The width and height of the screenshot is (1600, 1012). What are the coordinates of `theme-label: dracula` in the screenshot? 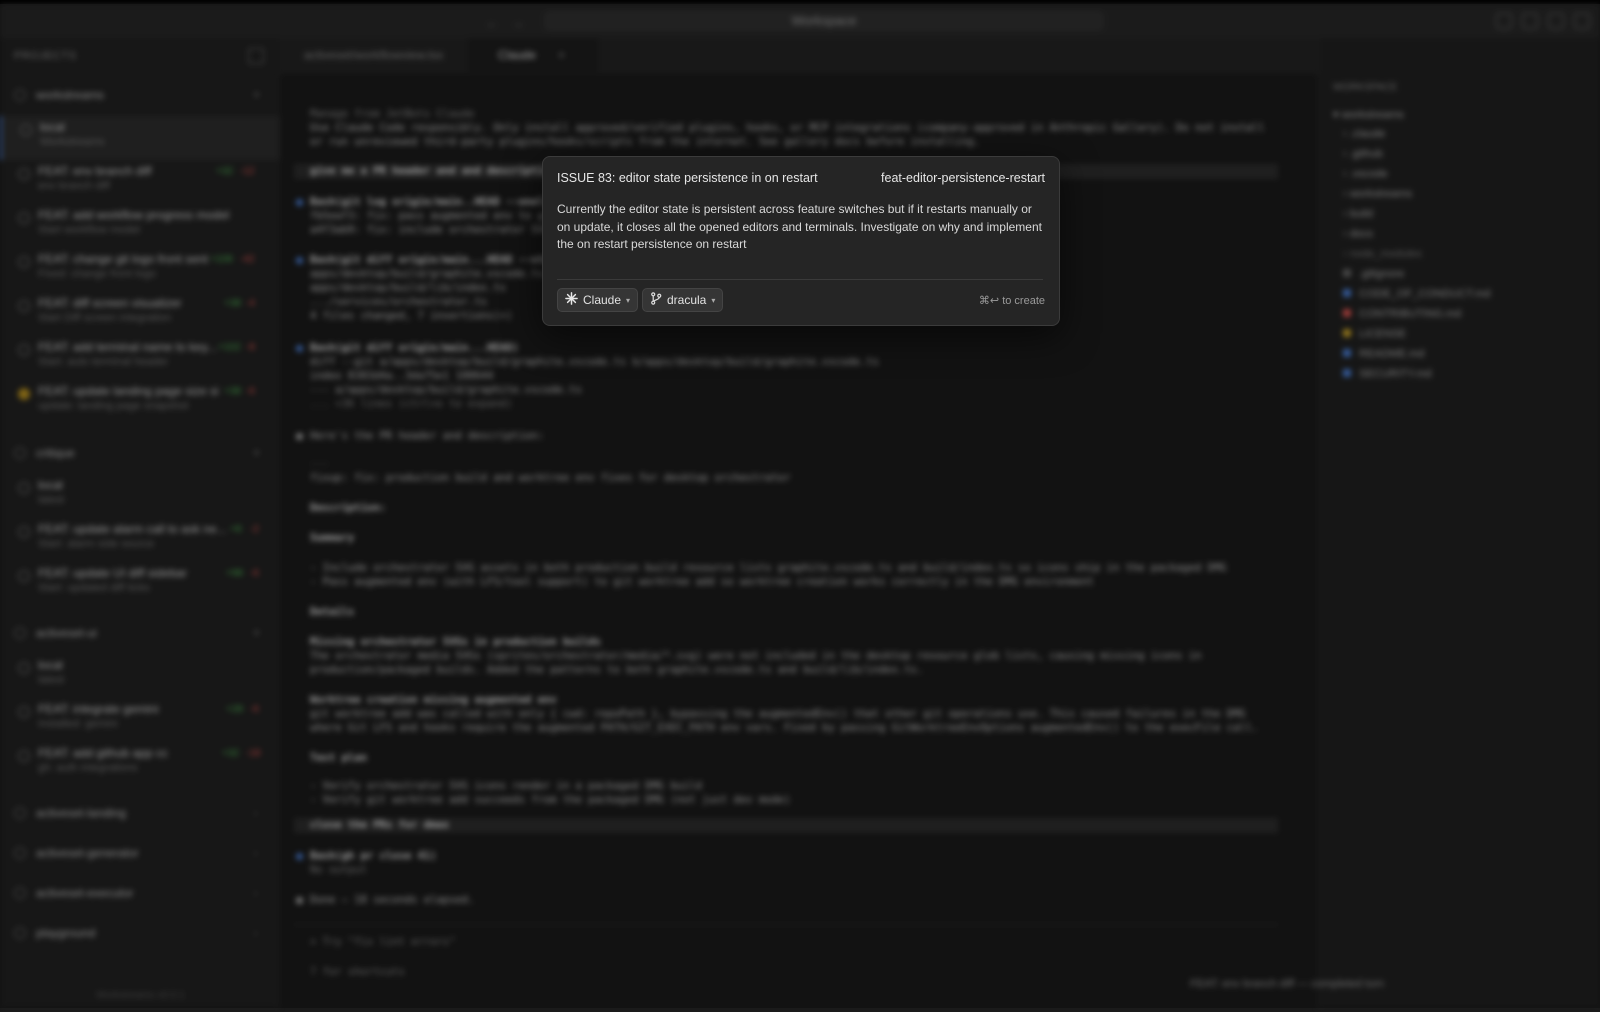 It's located at (687, 300).